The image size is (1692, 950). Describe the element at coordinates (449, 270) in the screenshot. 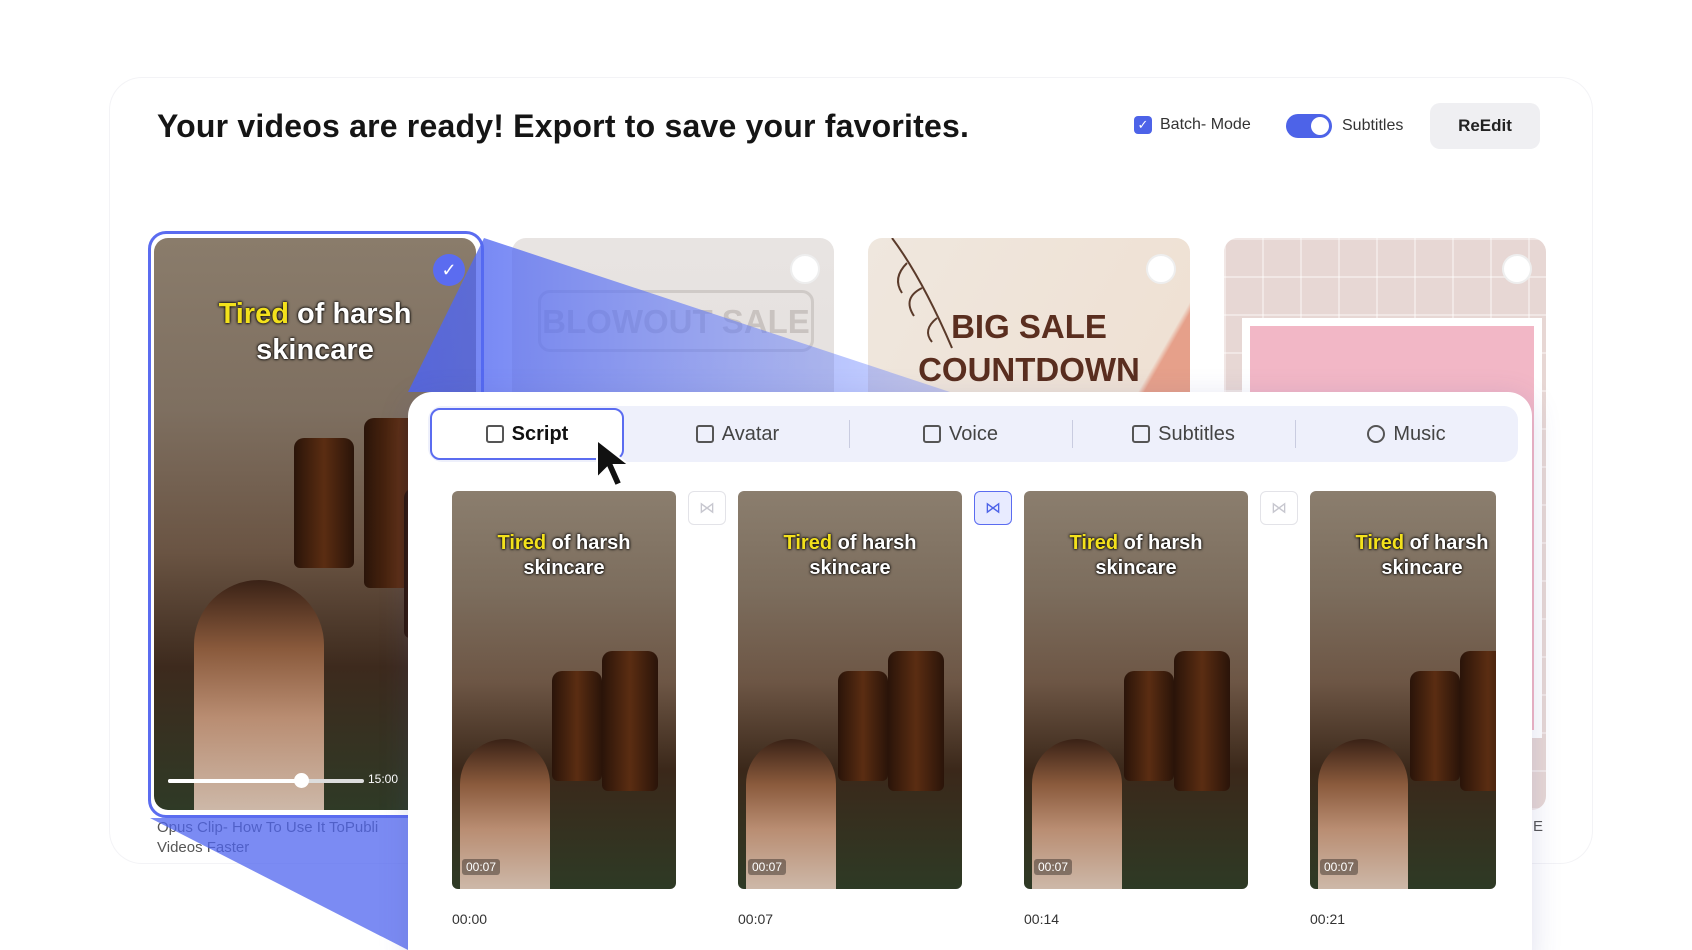

I see `selected-check-icon: ✓` at that location.